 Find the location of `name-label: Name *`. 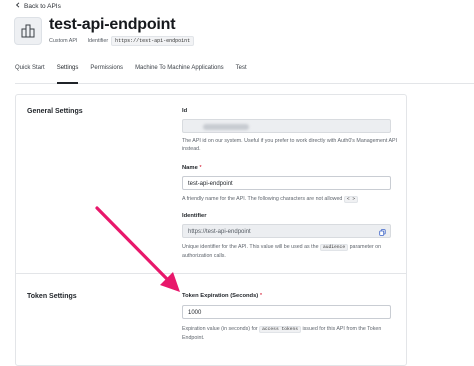

name-label: Name * is located at coordinates (192, 168).